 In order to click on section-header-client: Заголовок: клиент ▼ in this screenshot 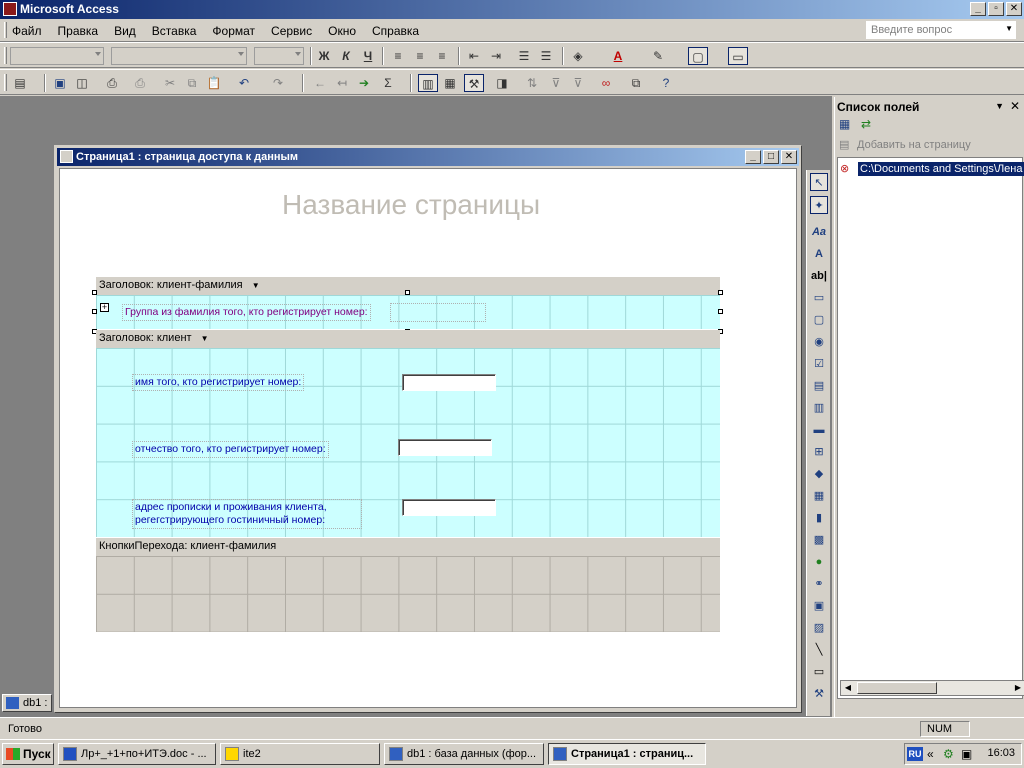, I will do `click(408, 339)`.